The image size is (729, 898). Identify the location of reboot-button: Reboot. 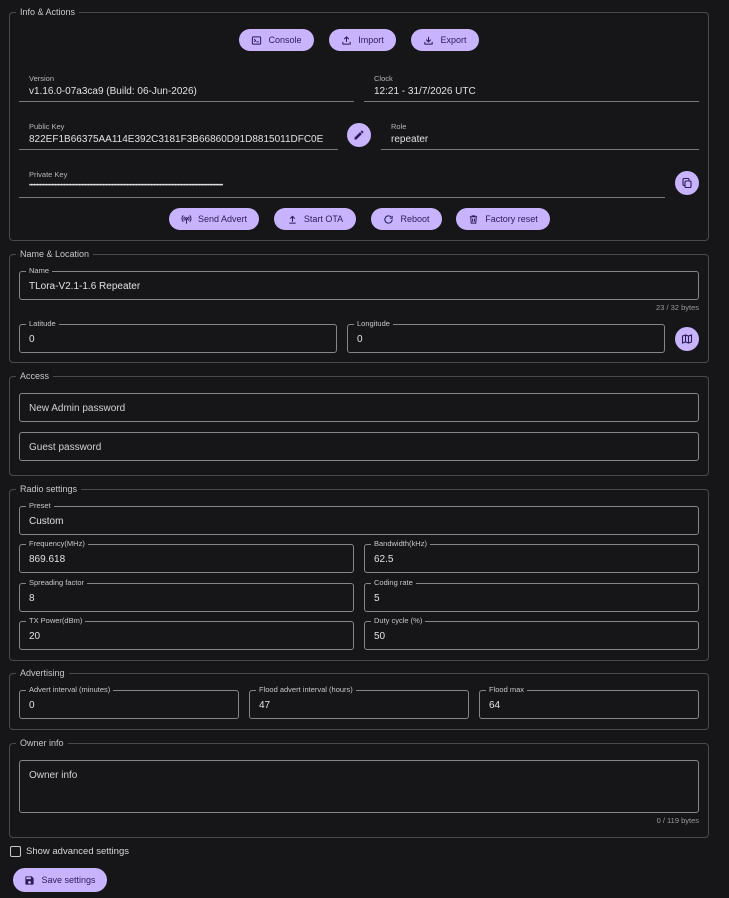
(406, 219).